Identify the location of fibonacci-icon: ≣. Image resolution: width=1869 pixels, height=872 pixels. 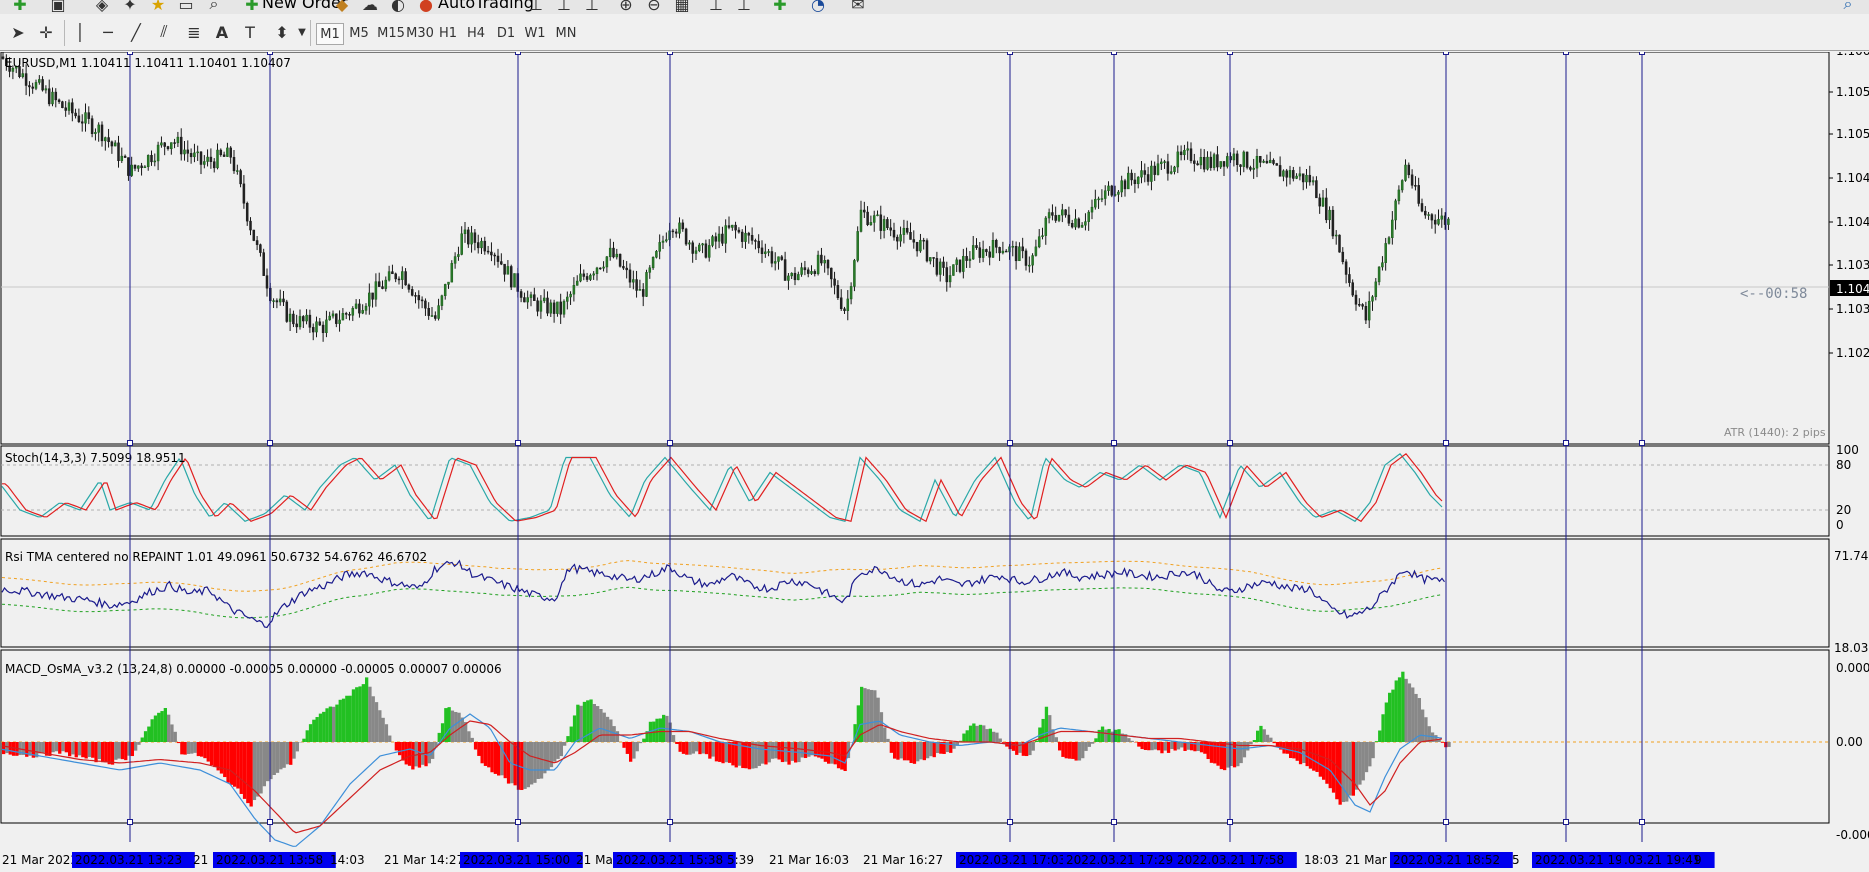
(194, 32).